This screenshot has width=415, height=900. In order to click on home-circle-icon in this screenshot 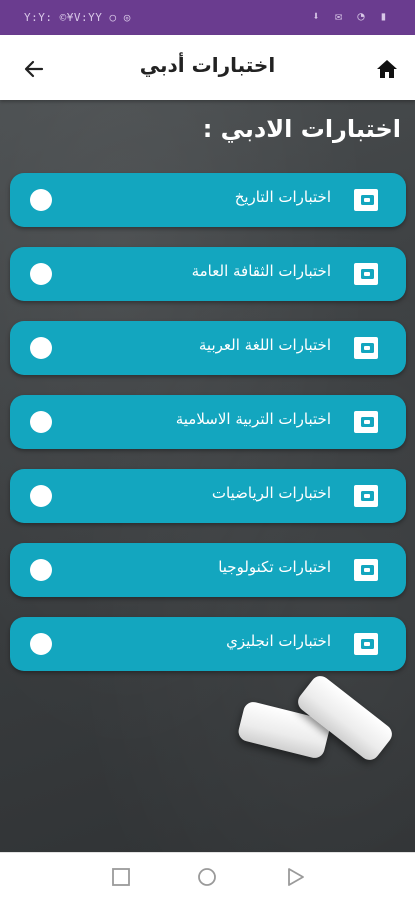, I will do `click(207, 877)`.